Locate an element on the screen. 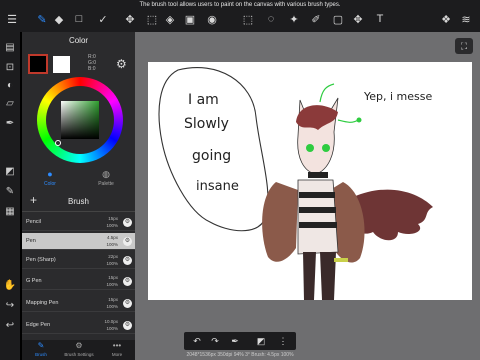 This screenshot has height=360, width=480. brush-name: Edge Pen is located at coordinates (38, 325).